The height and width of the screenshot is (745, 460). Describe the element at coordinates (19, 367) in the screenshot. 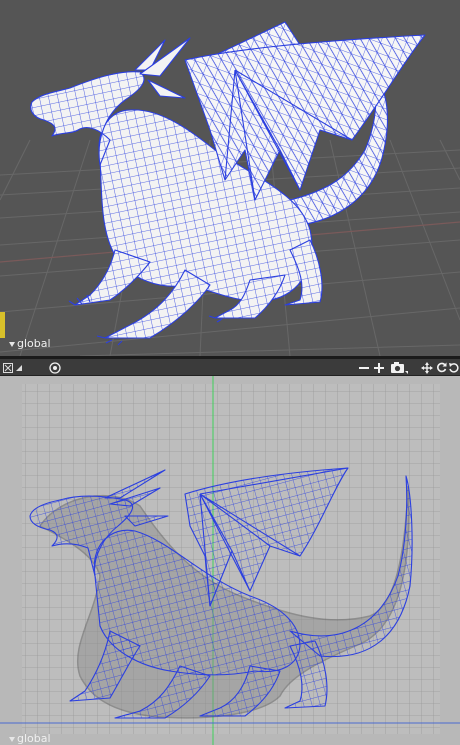

I see `triangle-icon` at that location.